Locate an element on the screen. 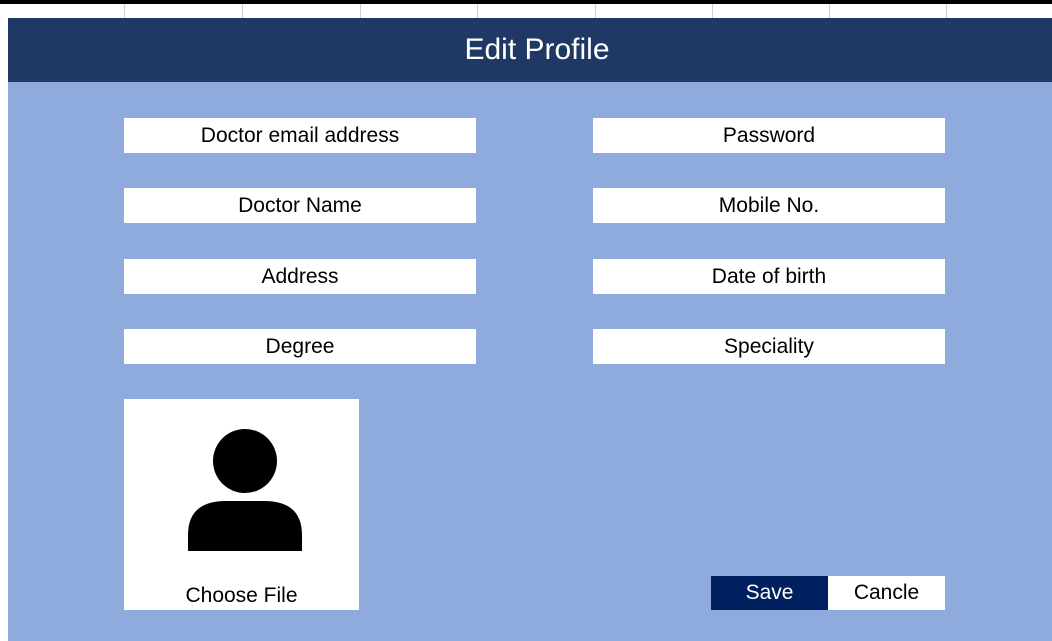  degree-placeholder: Degree is located at coordinates (300, 346).